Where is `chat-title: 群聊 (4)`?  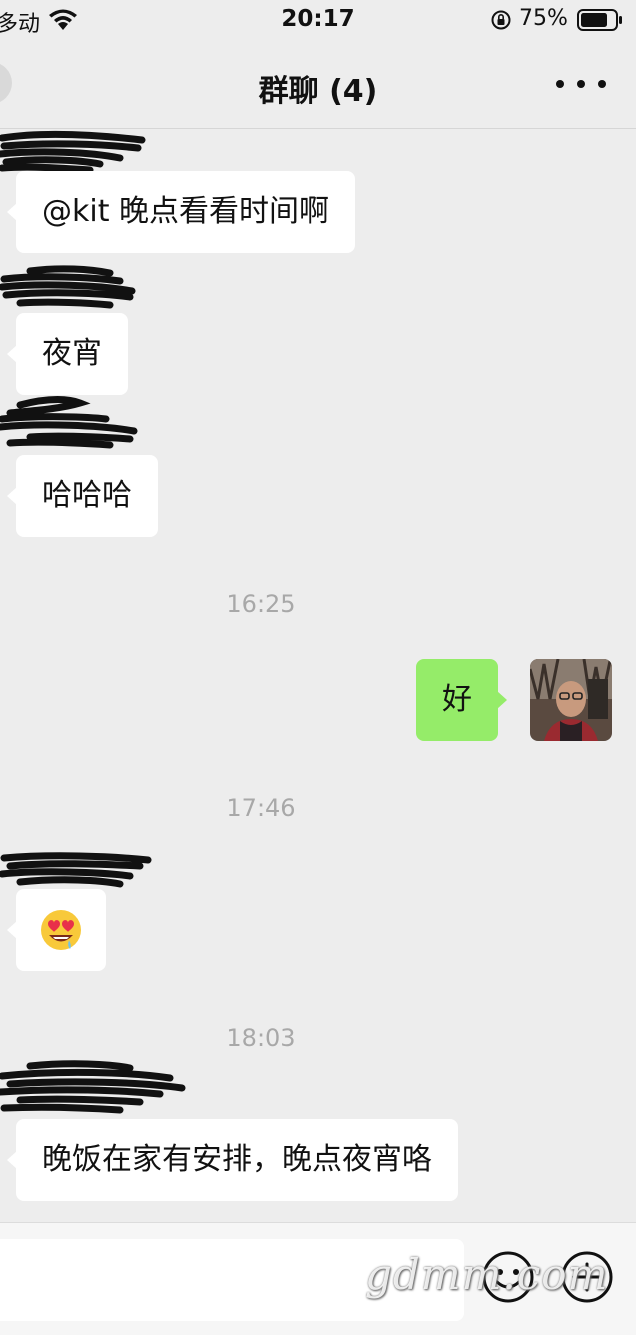 chat-title: 群聊 (4) is located at coordinates (318, 91).